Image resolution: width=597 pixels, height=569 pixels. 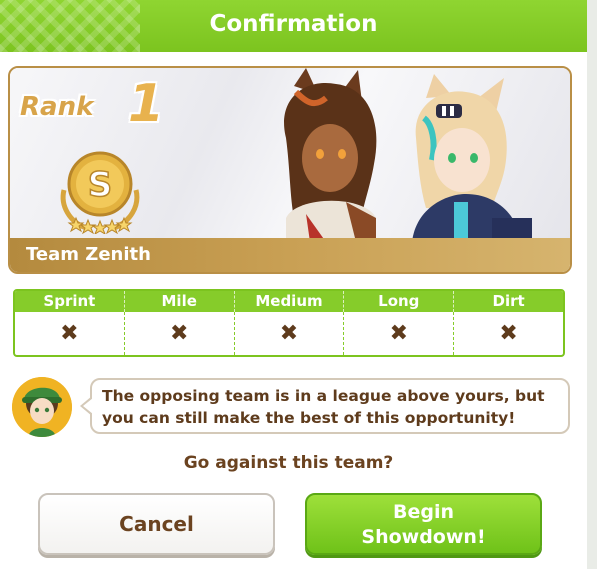 I want to click on begin-showdown-label-line1: Begin, so click(x=423, y=512).